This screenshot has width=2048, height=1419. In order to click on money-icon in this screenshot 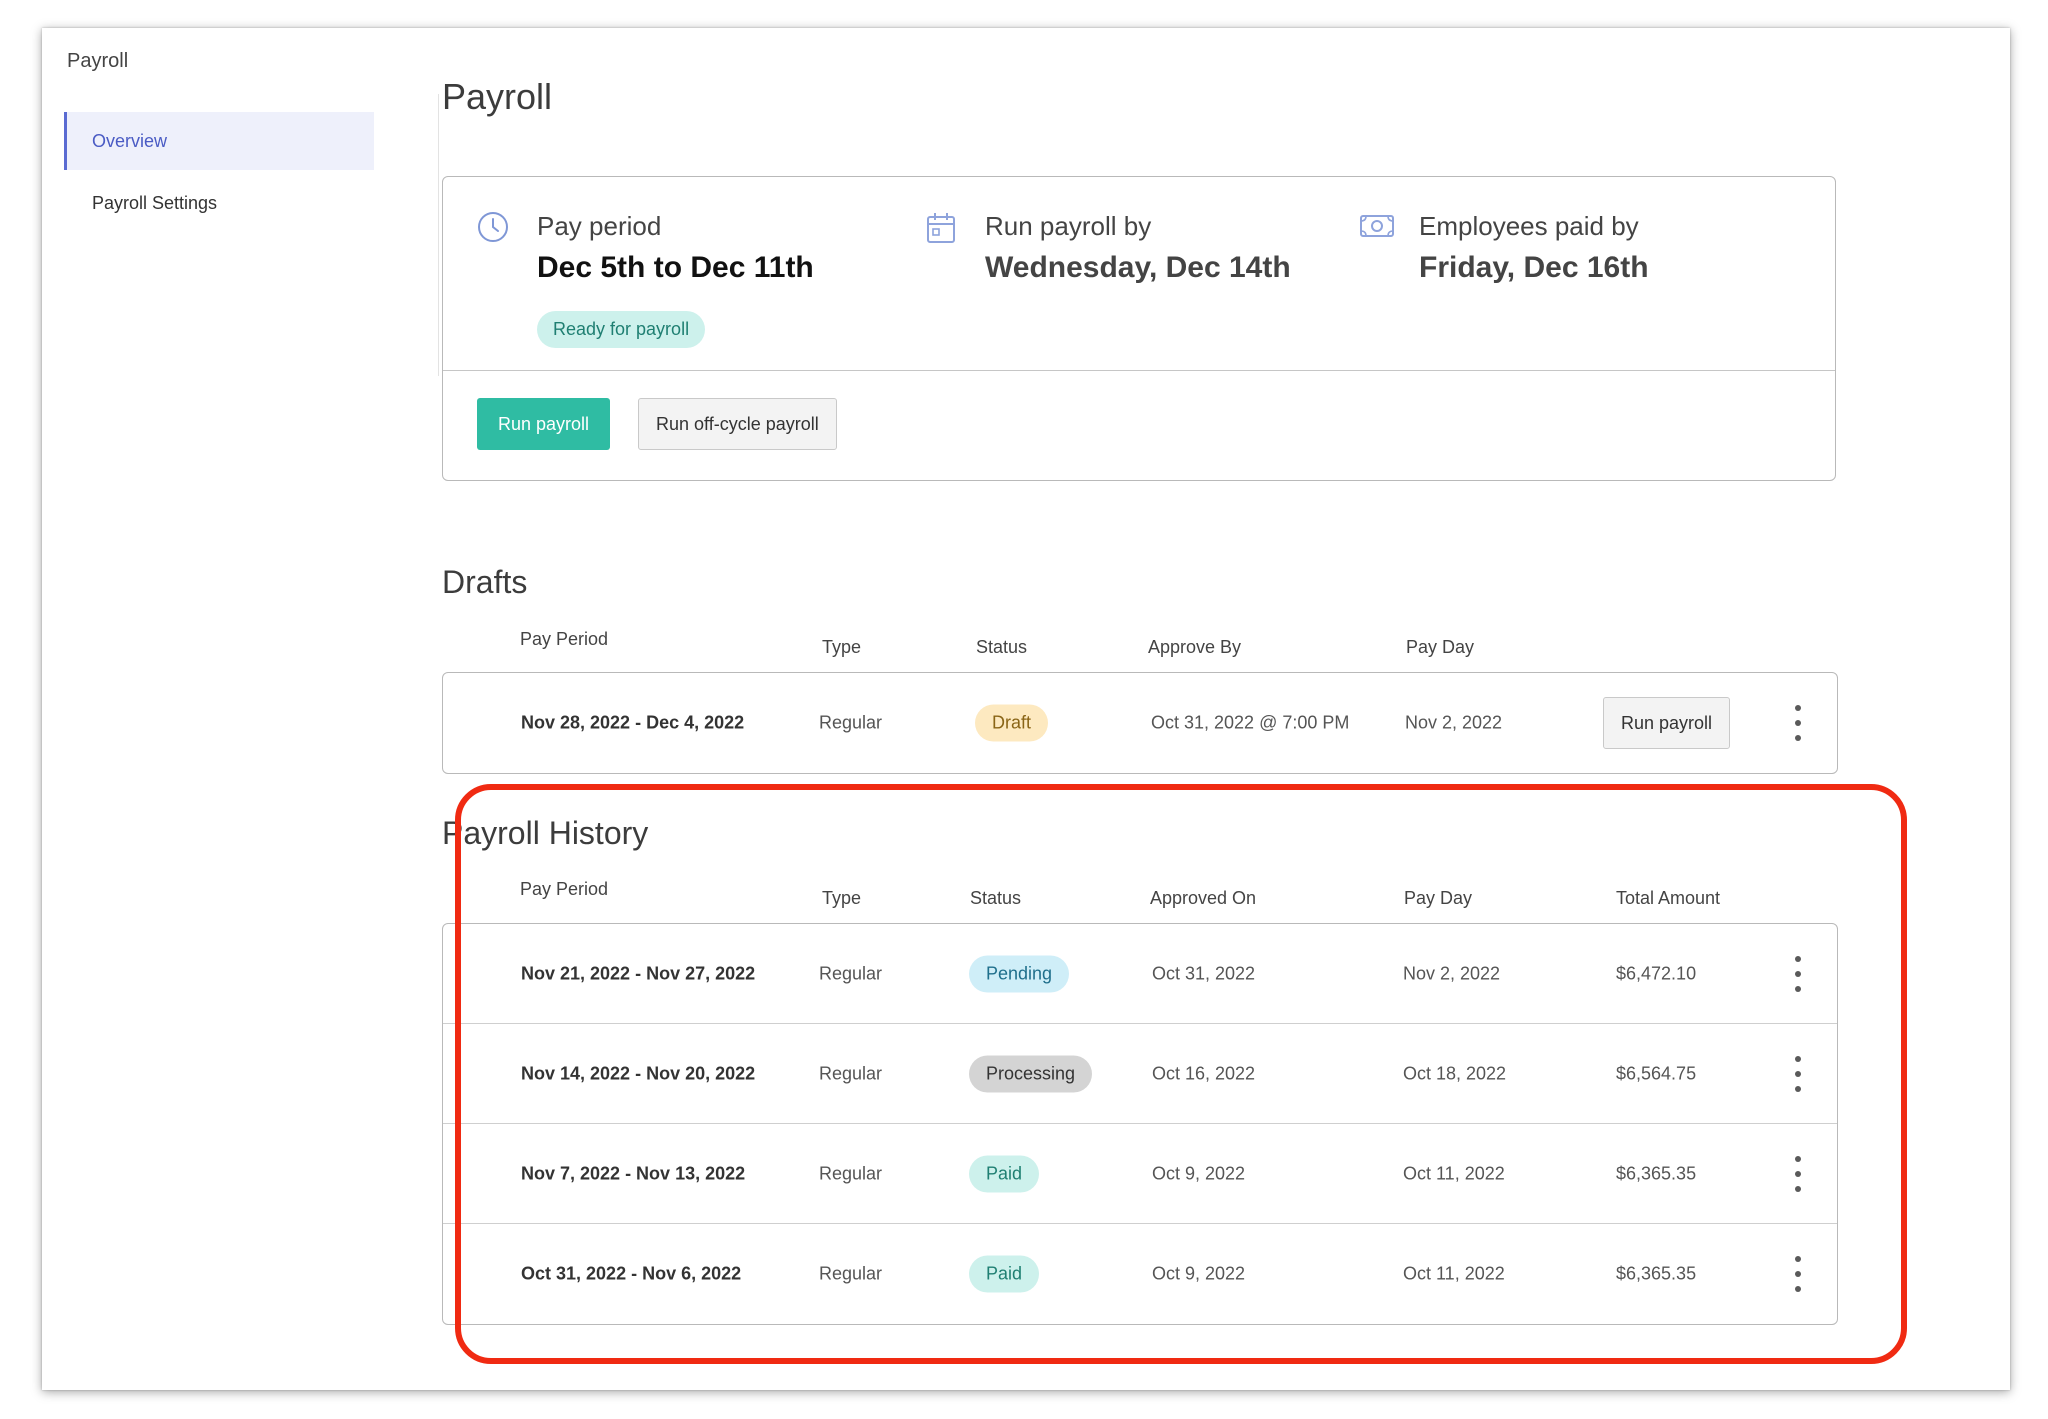, I will do `click(1376, 227)`.